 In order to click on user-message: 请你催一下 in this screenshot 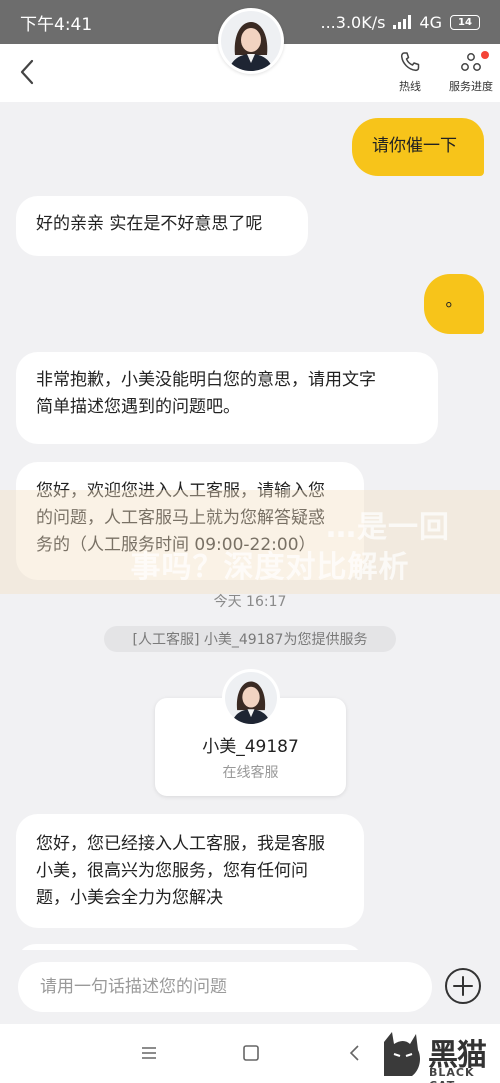, I will do `click(418, 147)`.